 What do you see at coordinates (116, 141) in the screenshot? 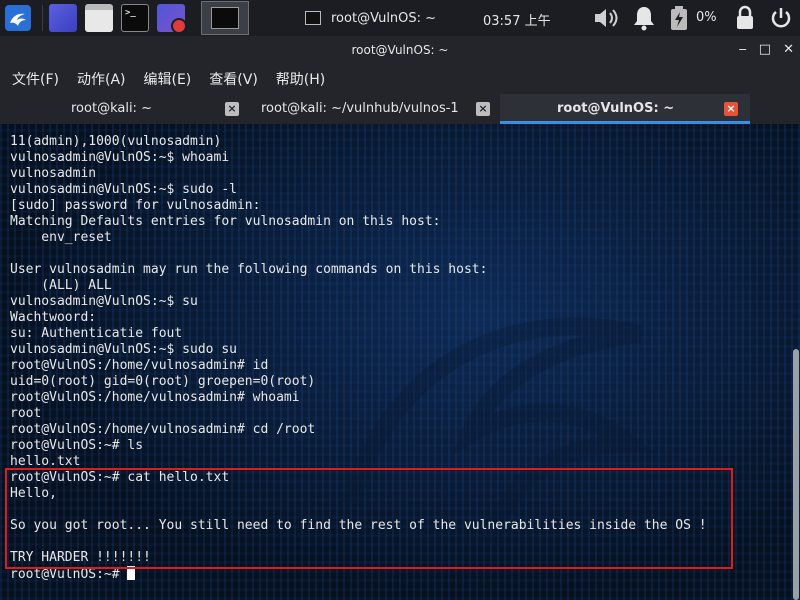
I see `terminal-line: 11(admin),1000(vulnosadmin)` at bounding box center [116, 141].